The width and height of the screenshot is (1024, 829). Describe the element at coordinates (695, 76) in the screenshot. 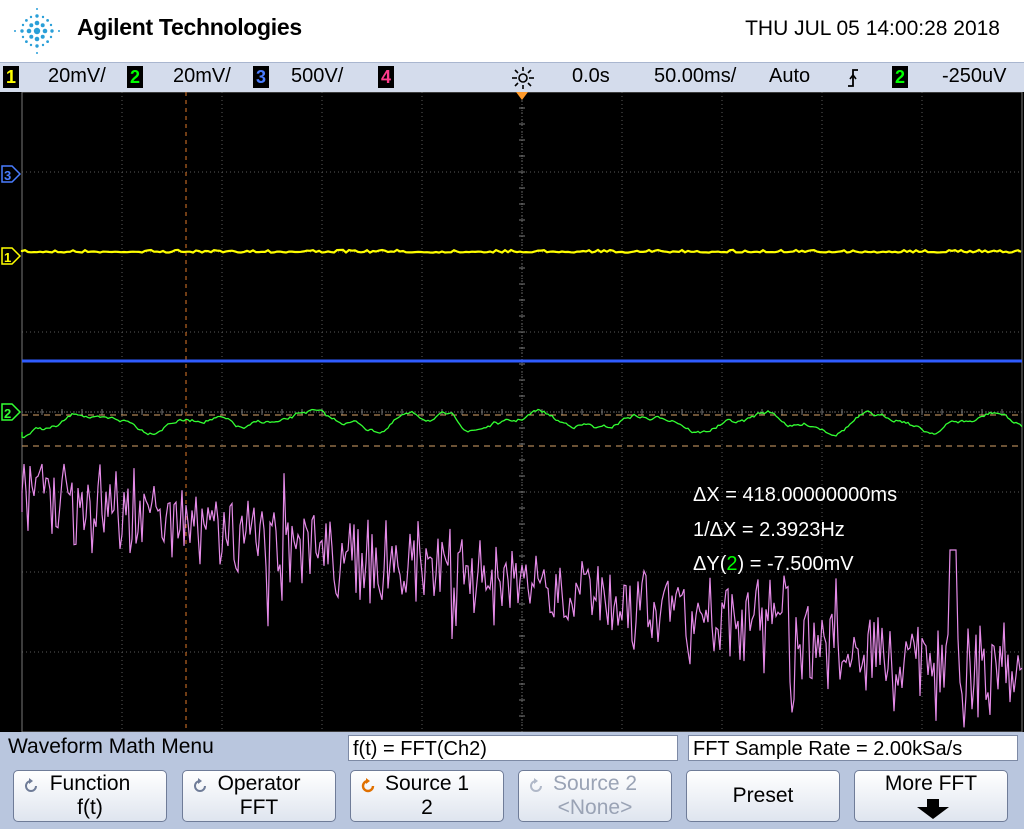

I see `timebase: 50.00ms/` at that location.